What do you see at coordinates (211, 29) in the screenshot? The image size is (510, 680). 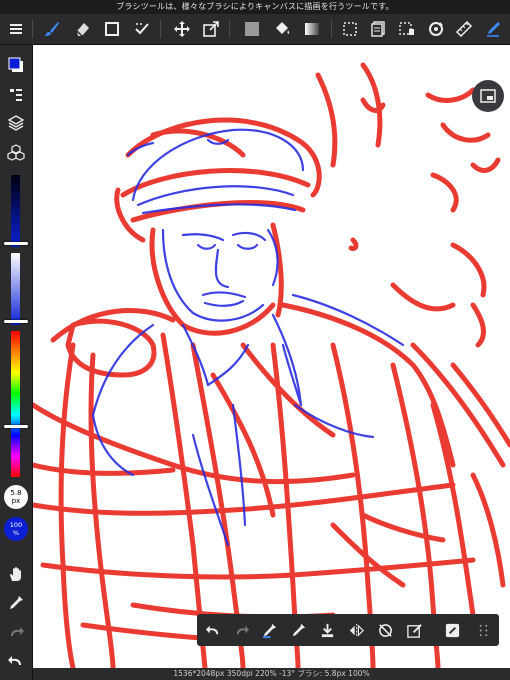 I see `transform-icon` at bounding box center [211, 29].